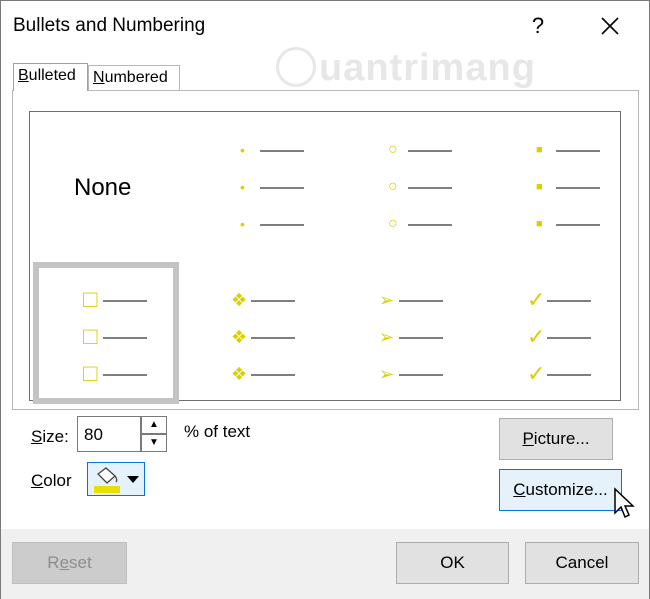 This screenshot has width=650, height=599. Describe the element at coordinates (519, 489) in the screenshot. I see `customize-accesskey: C` at that location.